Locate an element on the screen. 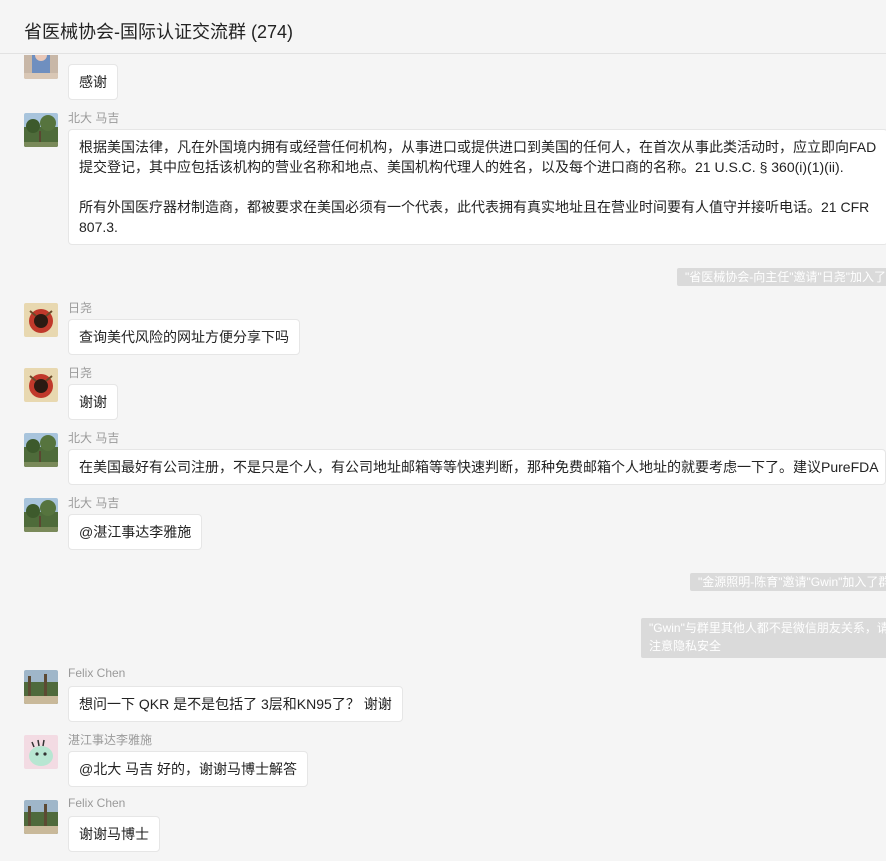 This screenshot has height=861, width=886. avatar-zhanjiang-liyashi is located at coordinates (41, 752).